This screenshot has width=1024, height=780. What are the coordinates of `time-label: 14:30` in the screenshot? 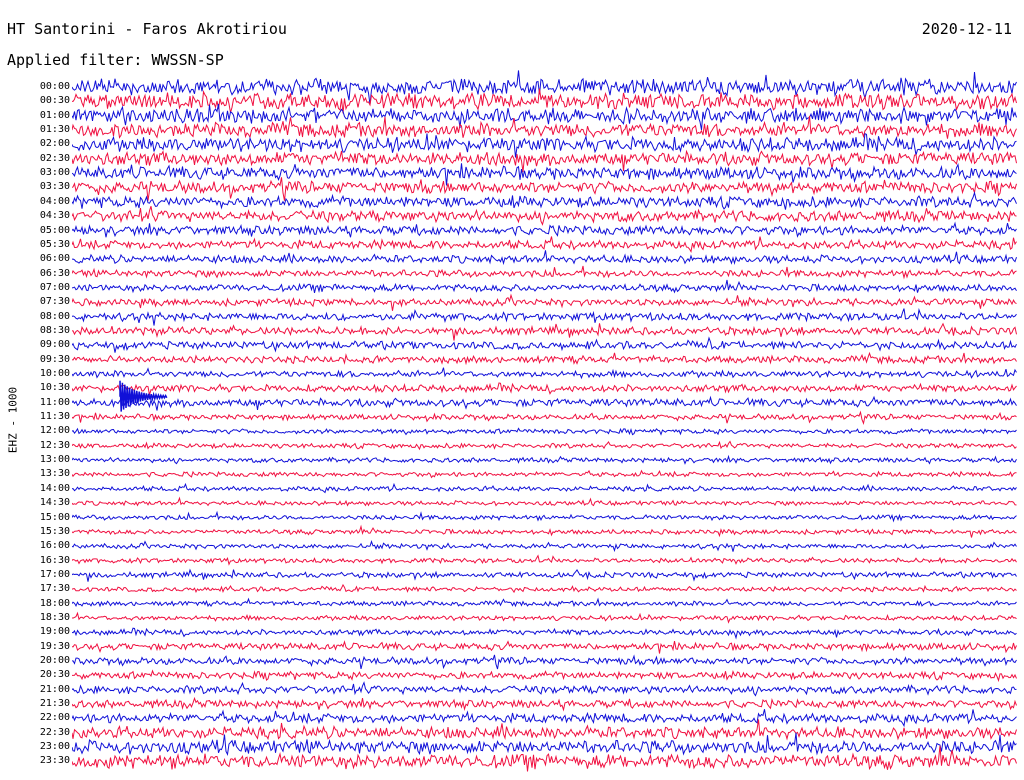 It's located at (54, 503).